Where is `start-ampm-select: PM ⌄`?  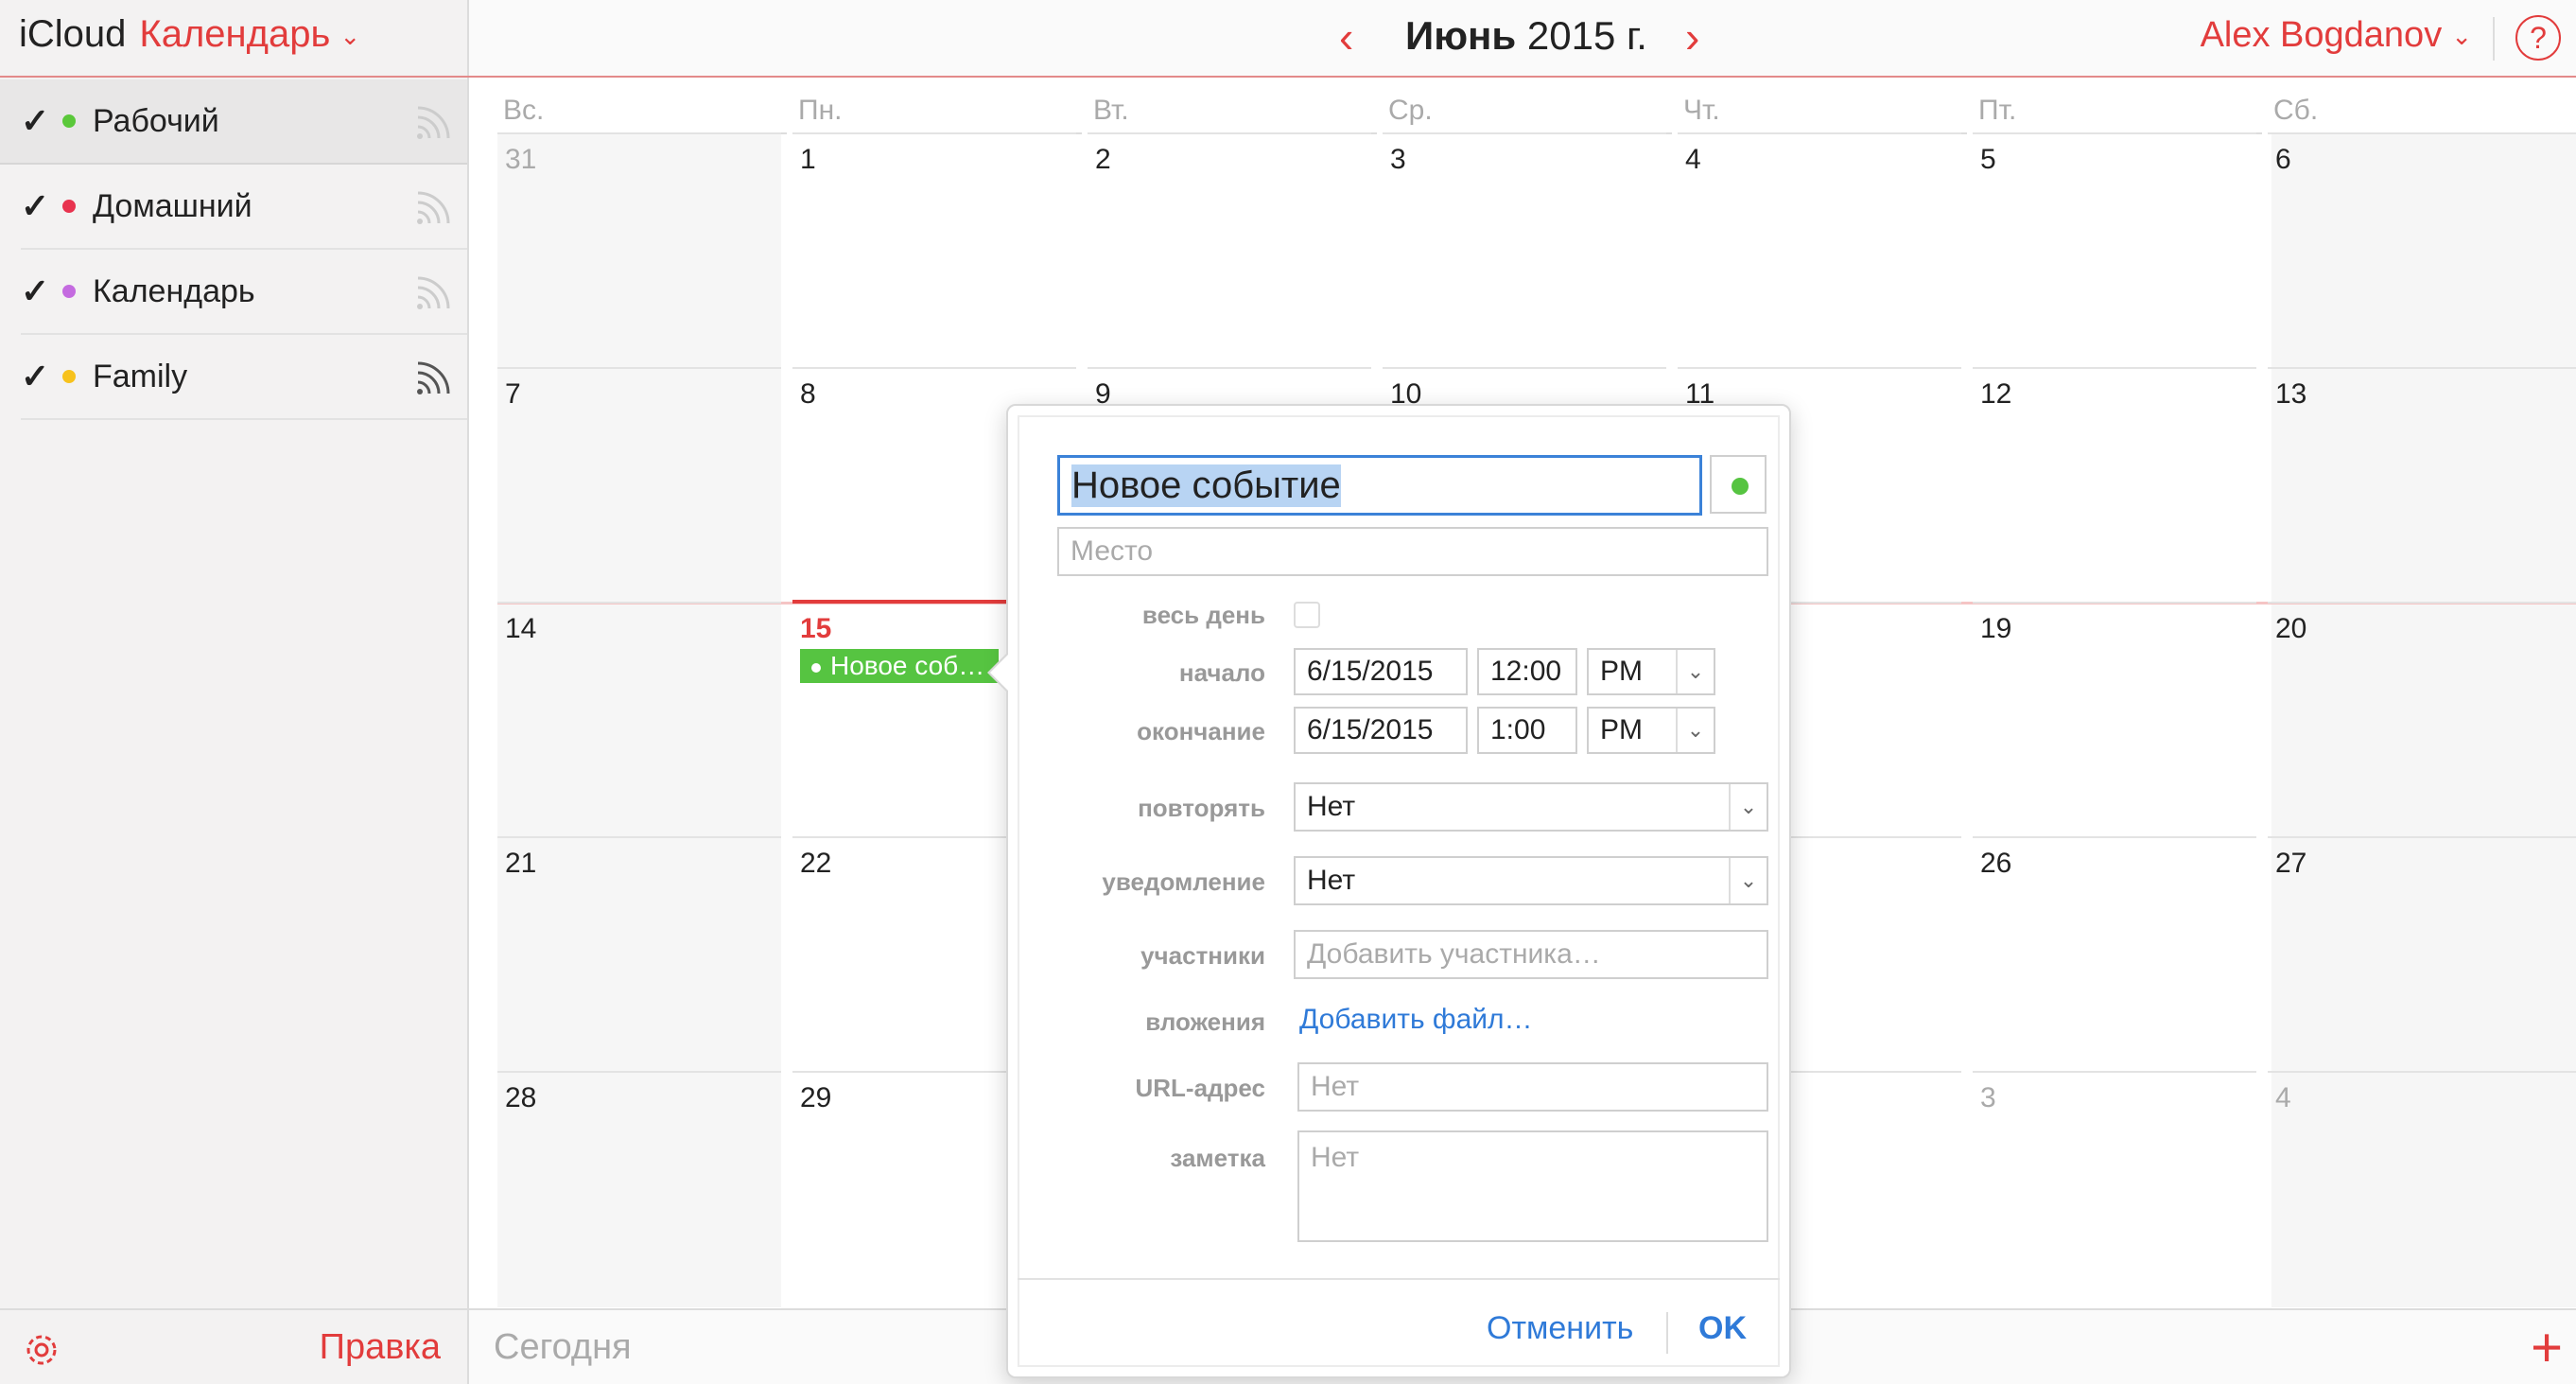 start-ampm-select: PM ⌄ is located at coordinates (1651, 671).